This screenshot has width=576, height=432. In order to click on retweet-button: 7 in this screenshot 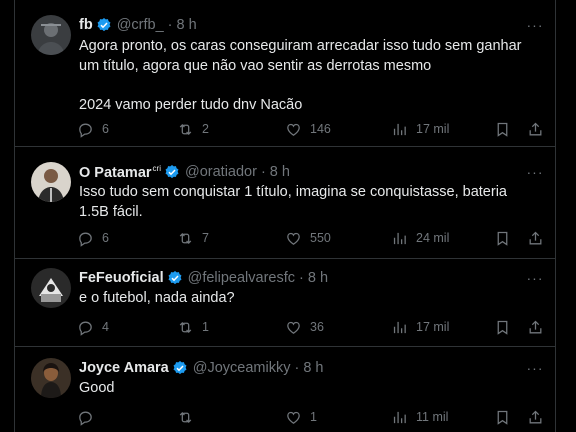, I will do `click(193, 238)`.